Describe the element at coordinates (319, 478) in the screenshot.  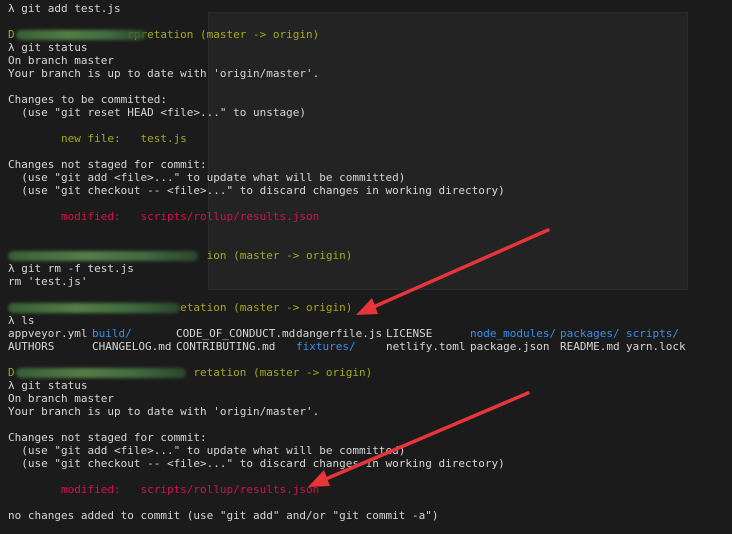
I see `arrow-to-modified-head` at that location.